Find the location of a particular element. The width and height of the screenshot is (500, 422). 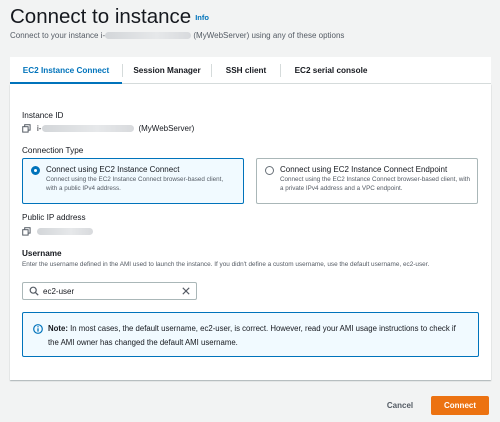

connect-button: Connect is located at coordinates (460, 405).